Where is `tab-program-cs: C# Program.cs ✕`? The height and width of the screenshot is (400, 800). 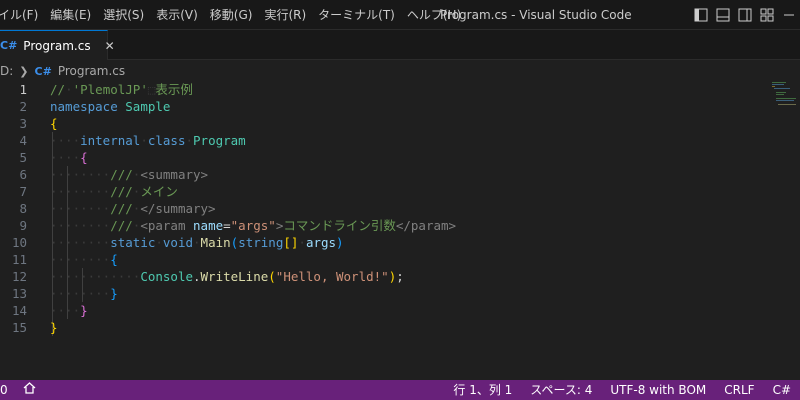 tab-program-cs: C# Program.cs ✕ is located at coordinates (57, 45).